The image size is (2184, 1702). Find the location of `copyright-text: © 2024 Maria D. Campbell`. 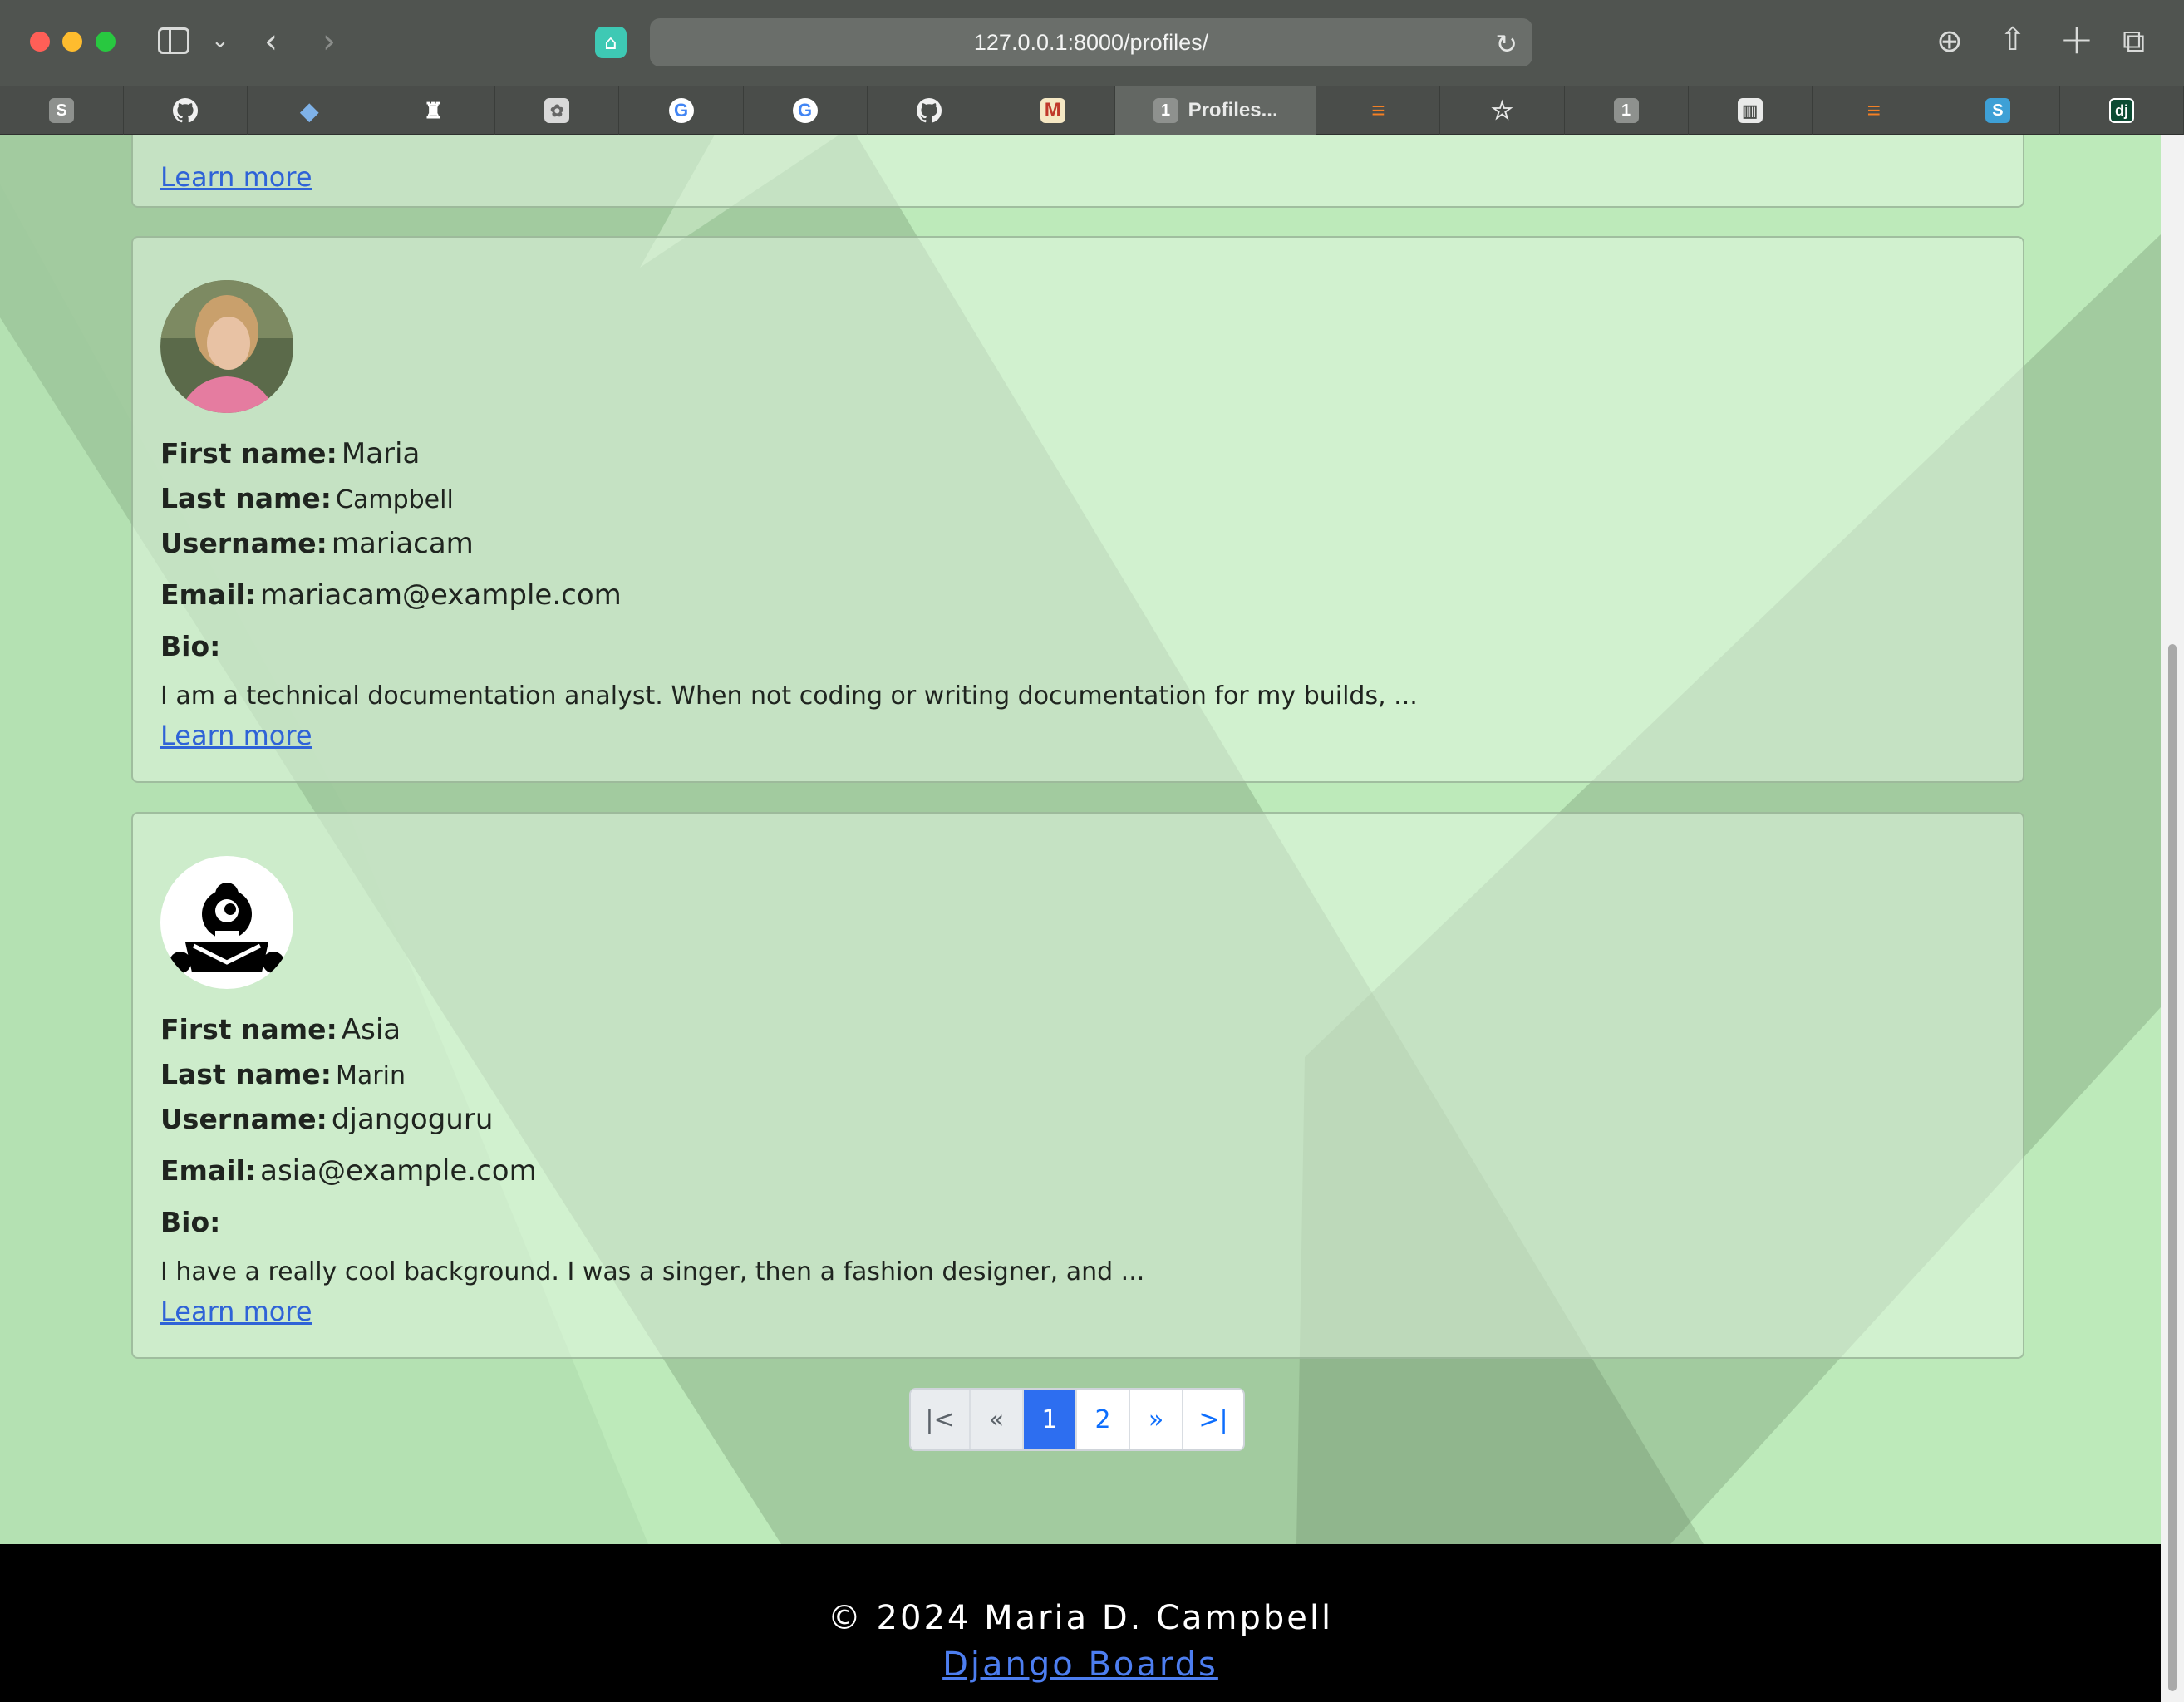

copyright-text: © 2024 Maria D. Campbell is located at coordinates (1080, 1618).